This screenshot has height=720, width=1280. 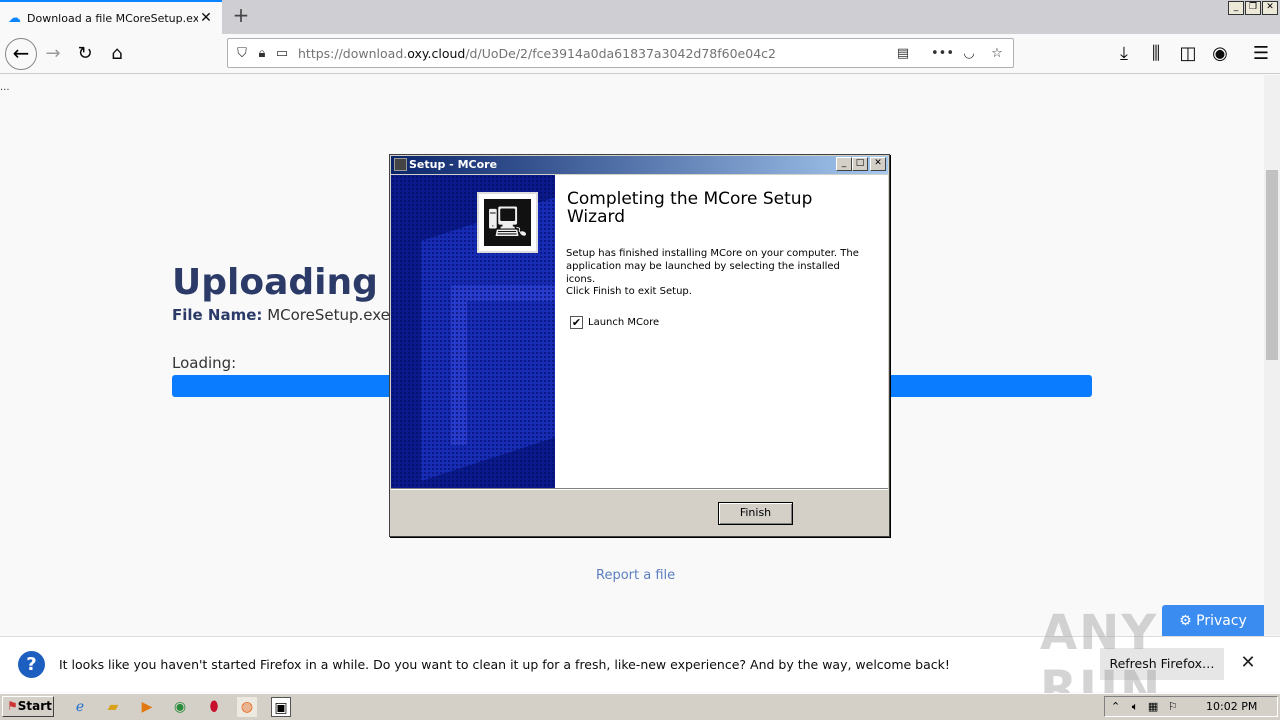 I want to click on tab-title: Download a file MCoreSetup.exe o, so click(x=112, y=18).